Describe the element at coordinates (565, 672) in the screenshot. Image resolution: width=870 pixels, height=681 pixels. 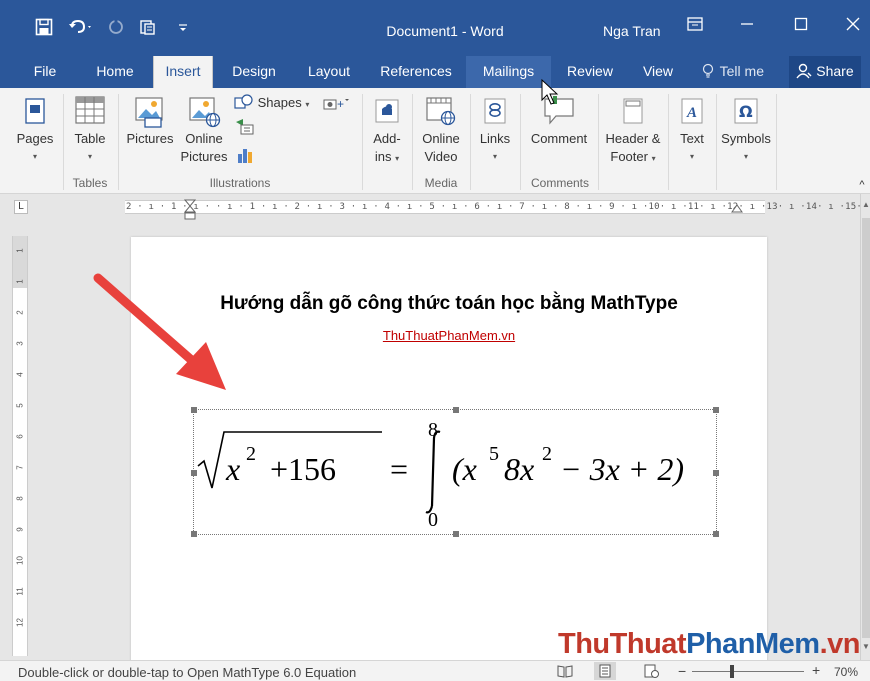
I see `read-mode-icon` at that location.